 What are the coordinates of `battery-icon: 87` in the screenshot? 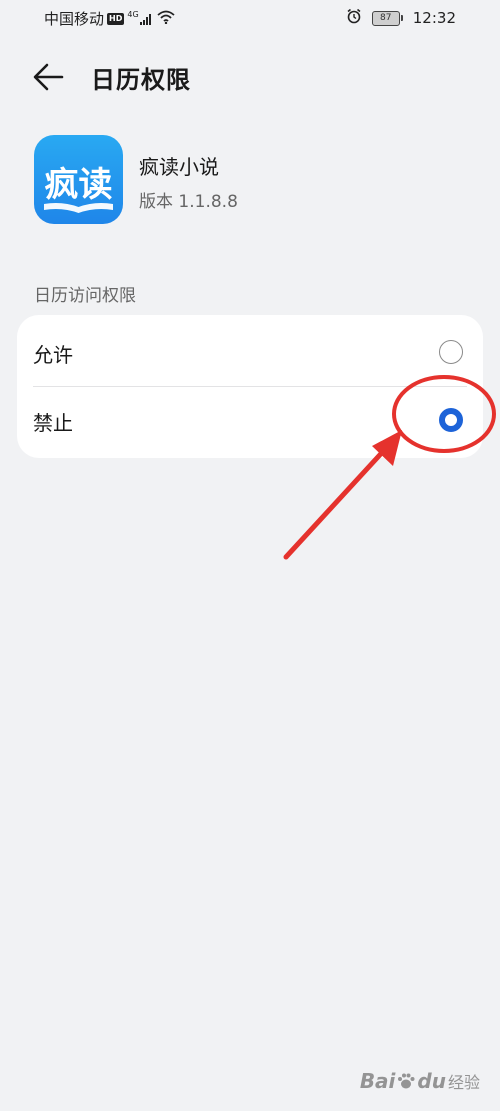 It's located at (387, 18).